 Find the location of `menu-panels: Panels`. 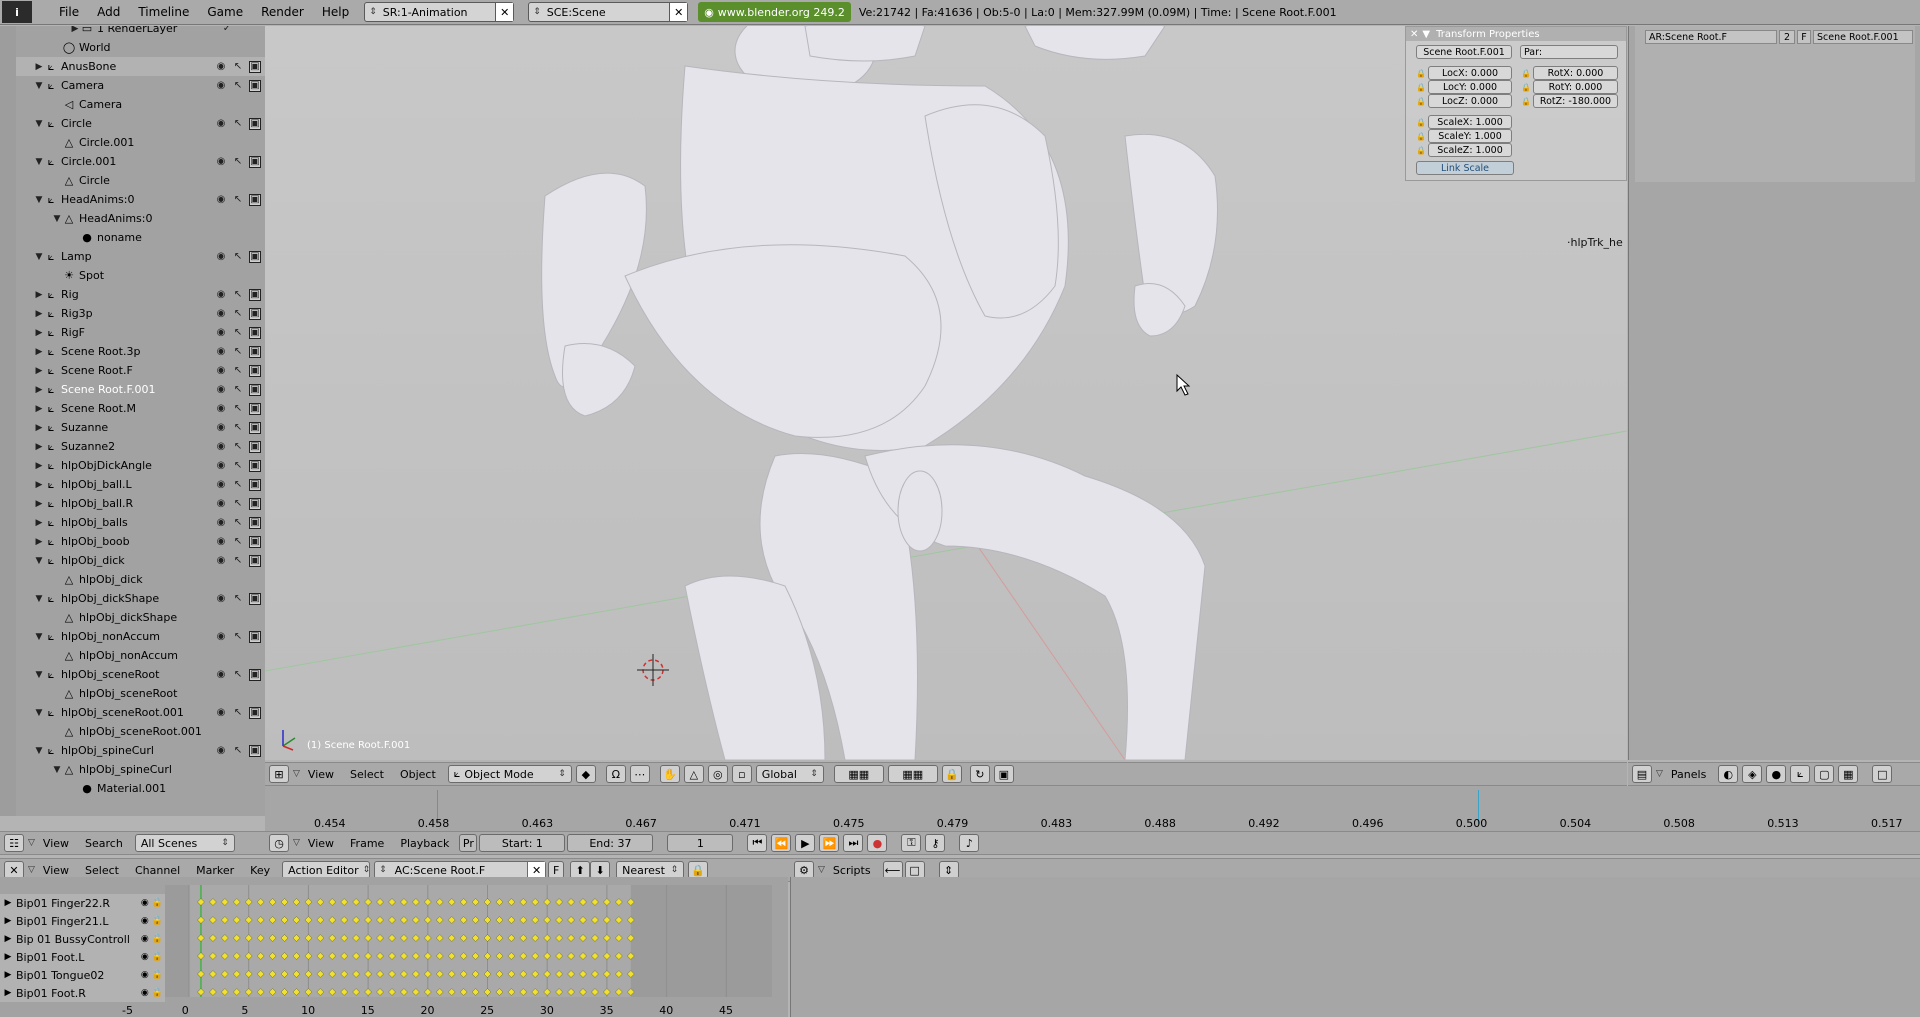

menu-panels: Panels is located at coordinates (1688, 774).